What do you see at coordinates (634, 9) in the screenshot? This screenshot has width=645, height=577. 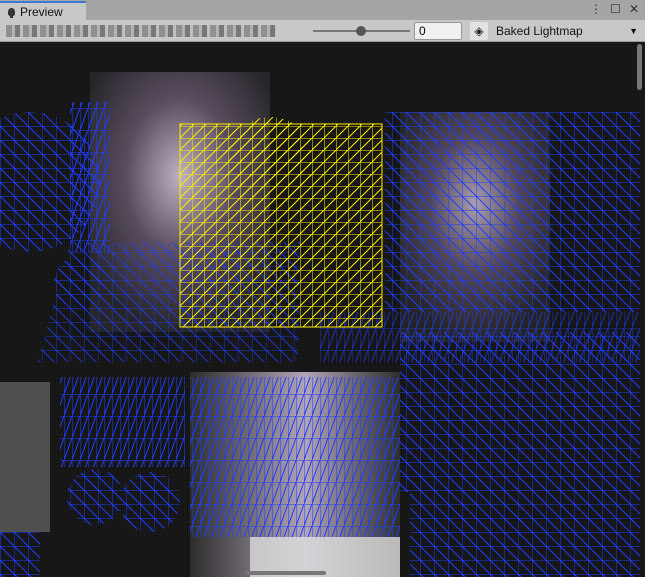 I see `close-icon: ✕` at bounding box center [634, 9].